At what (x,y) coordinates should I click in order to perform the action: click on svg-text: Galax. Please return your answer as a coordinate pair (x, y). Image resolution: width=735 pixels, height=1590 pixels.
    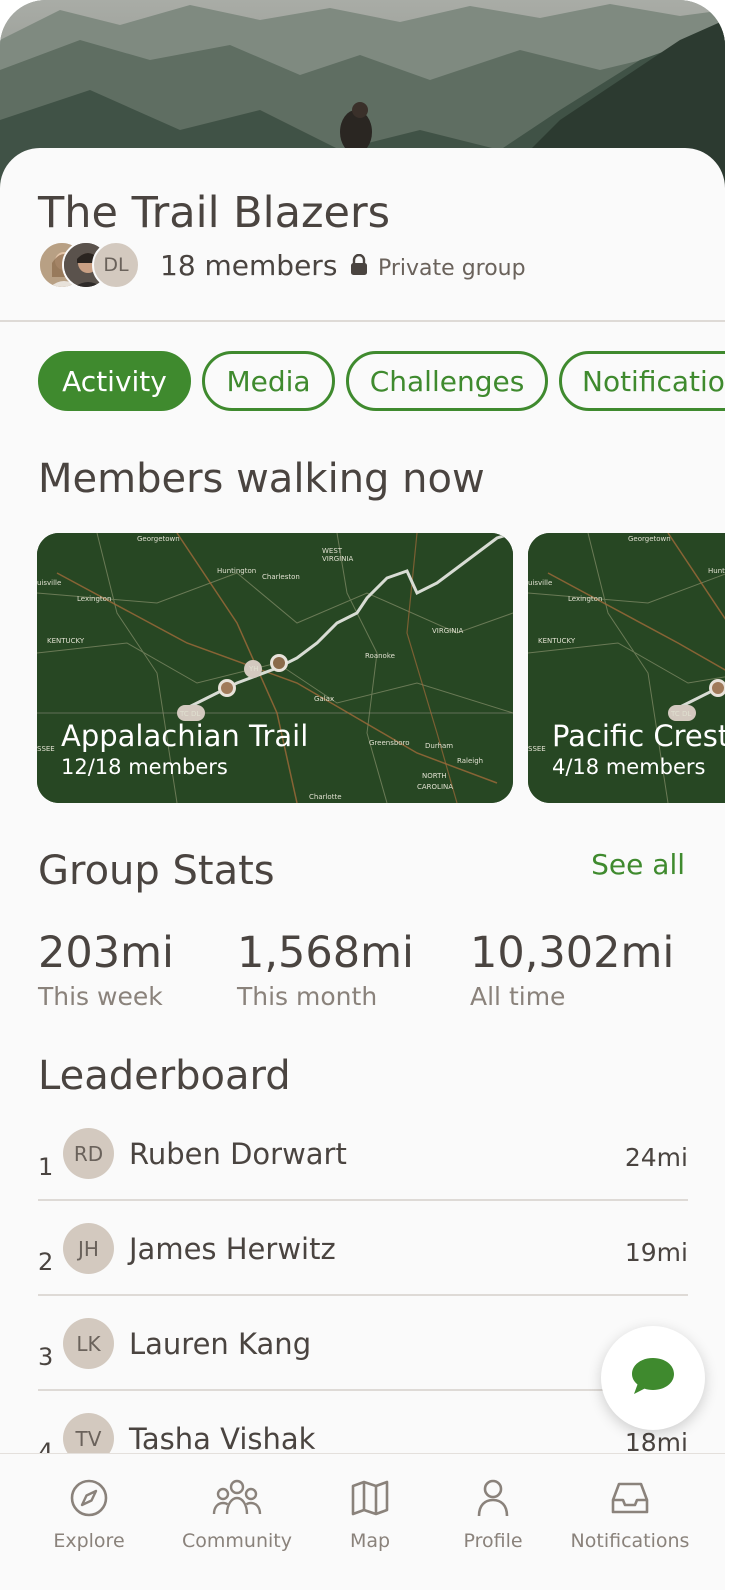
    Looking at the image, I should click on (324, 699).